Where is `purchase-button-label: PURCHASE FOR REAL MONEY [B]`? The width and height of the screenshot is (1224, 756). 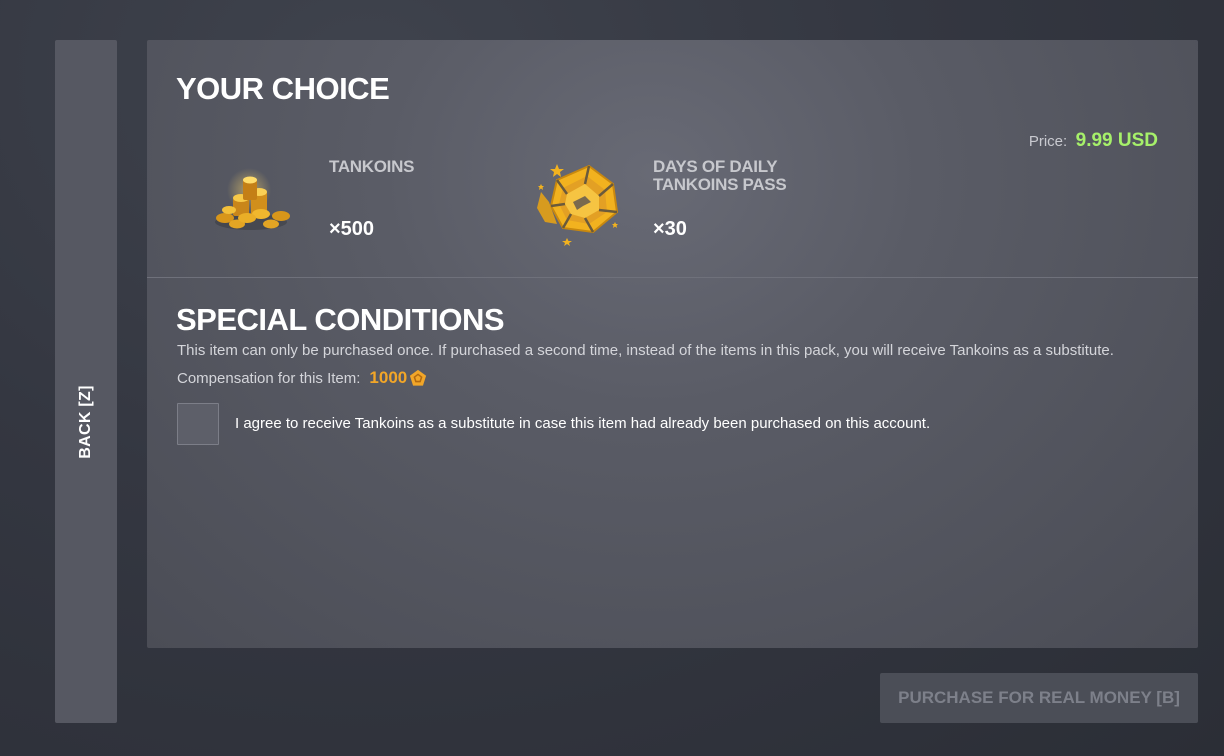 purchase-button-label: PURCHASE FOR REAL MONEY [B] is located at coordinates (1039, 697).